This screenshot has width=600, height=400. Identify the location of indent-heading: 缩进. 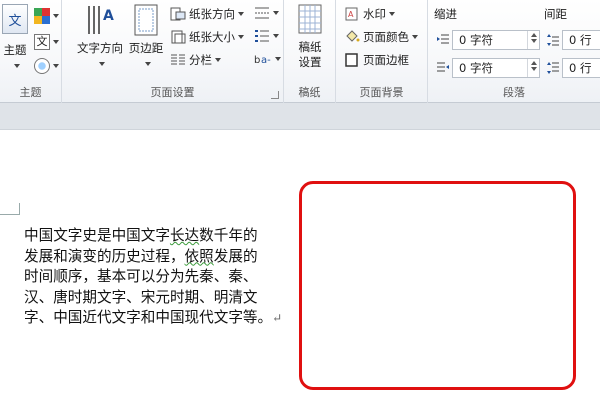
(445, 14).